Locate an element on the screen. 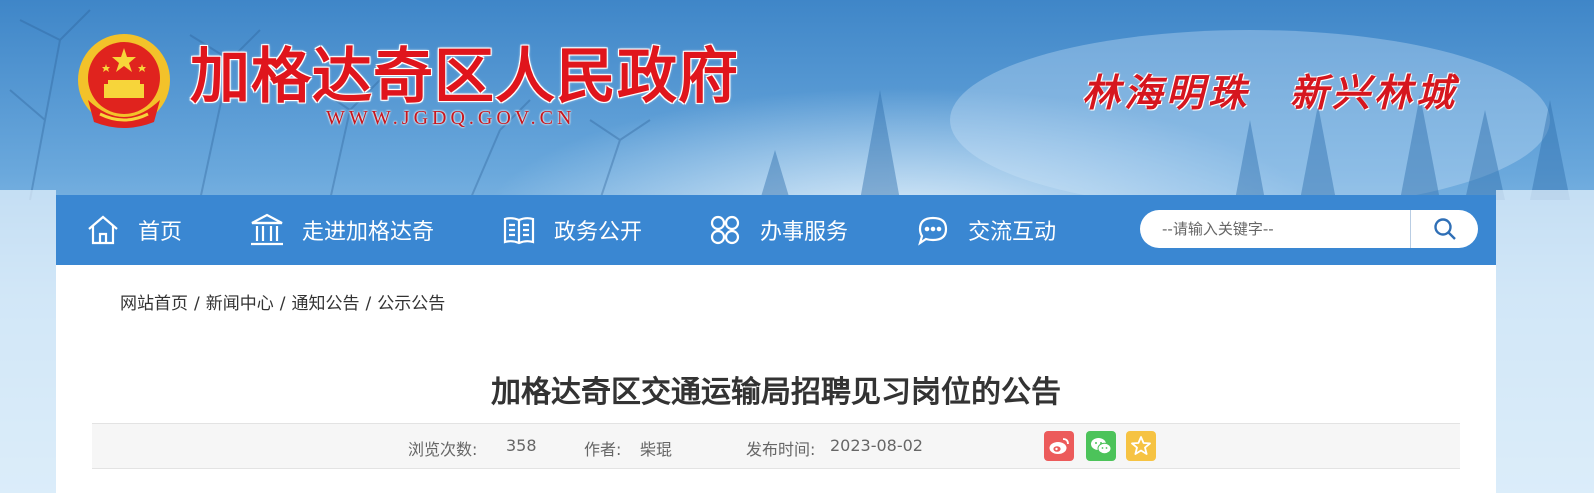  chat-icon is located at coordinates (933, 231).